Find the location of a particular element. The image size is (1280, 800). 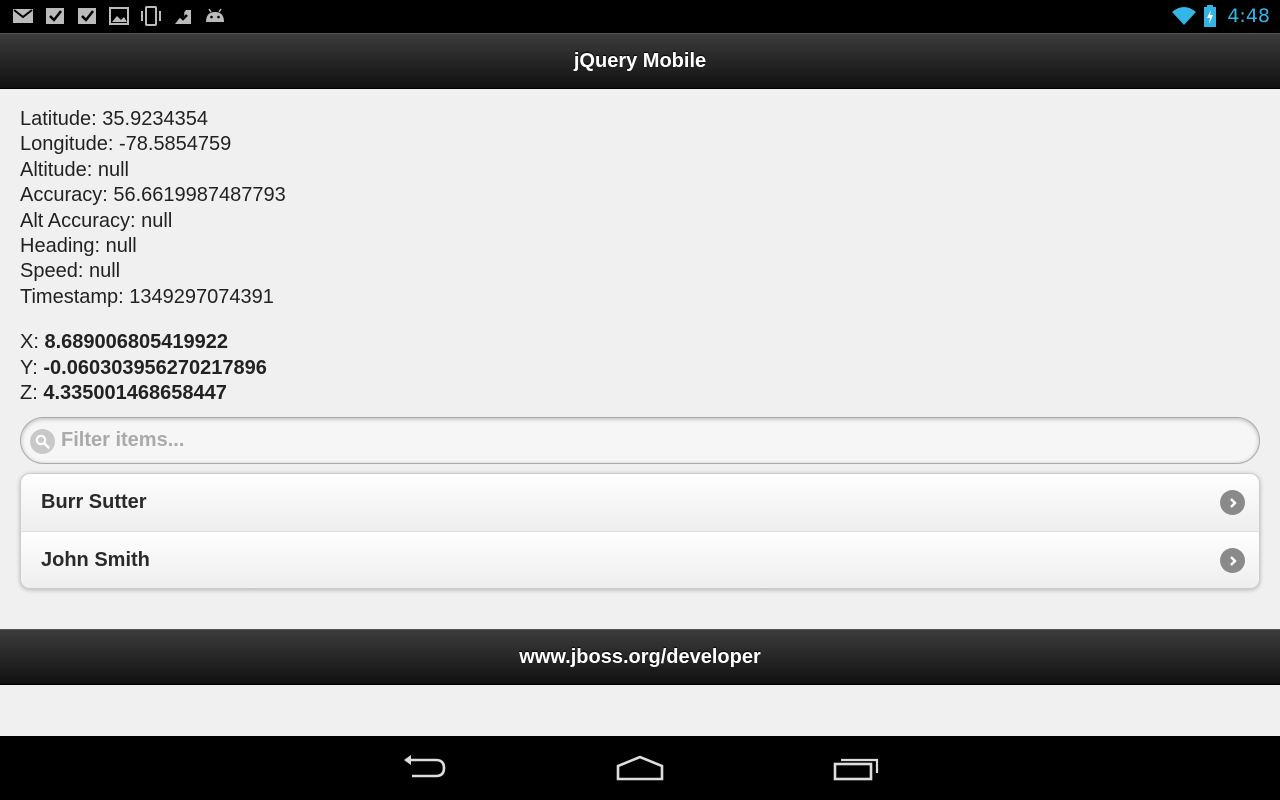

gmail-icon is located at coordinates (23, 16).